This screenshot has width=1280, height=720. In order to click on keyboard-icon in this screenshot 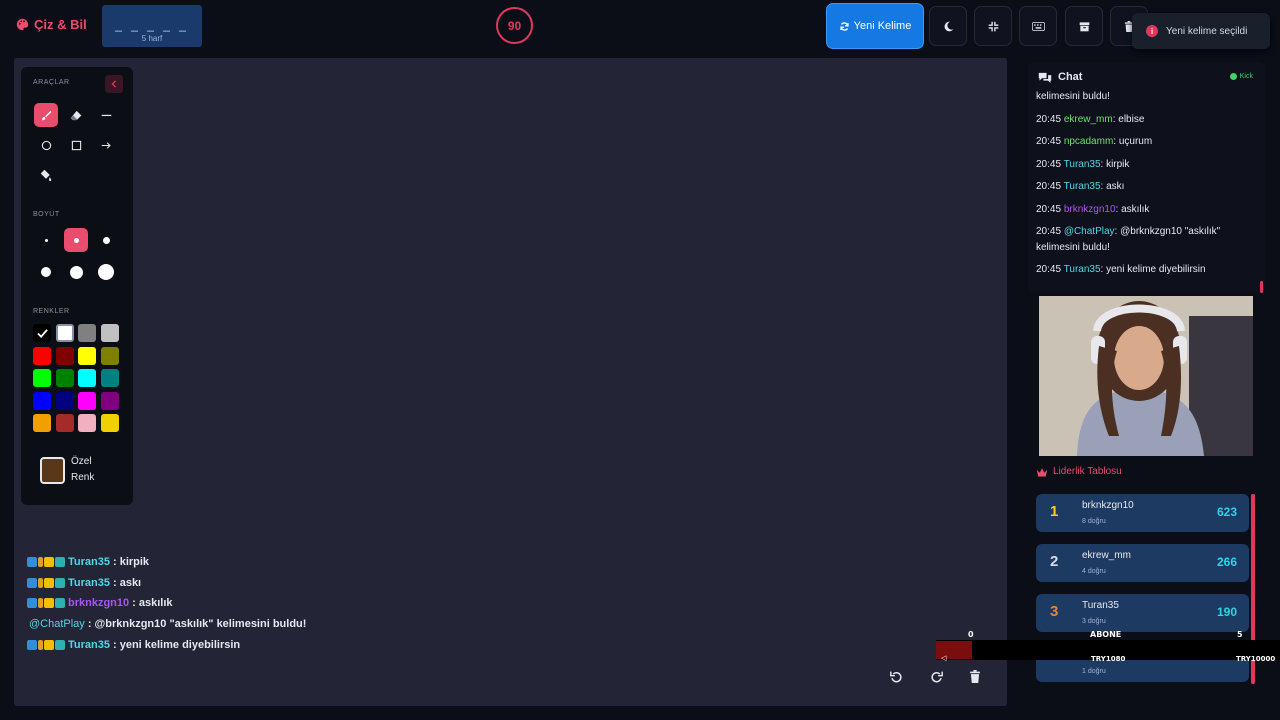, I will do `click(1038, 26)`.